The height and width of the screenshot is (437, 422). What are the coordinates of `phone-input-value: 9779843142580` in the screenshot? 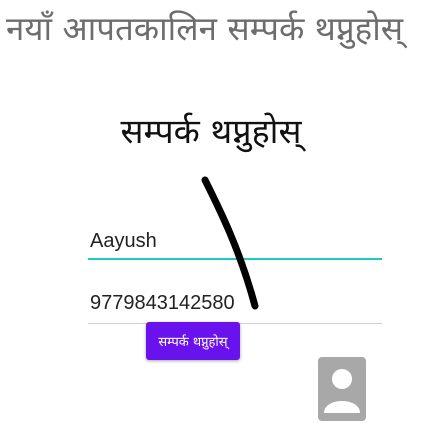 It's located at (162, 303).